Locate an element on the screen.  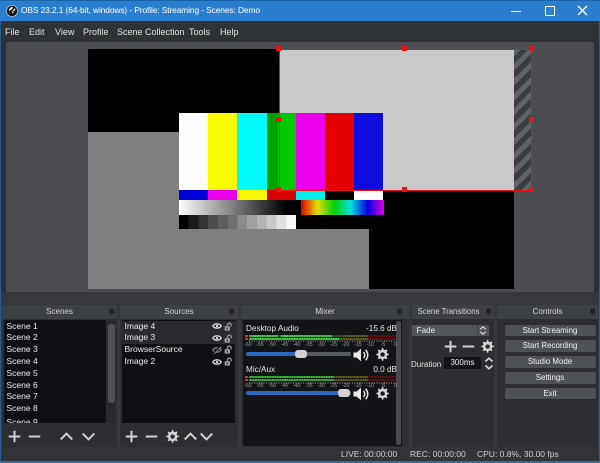
svg-text: -10 is located at coordinates (370, 345).